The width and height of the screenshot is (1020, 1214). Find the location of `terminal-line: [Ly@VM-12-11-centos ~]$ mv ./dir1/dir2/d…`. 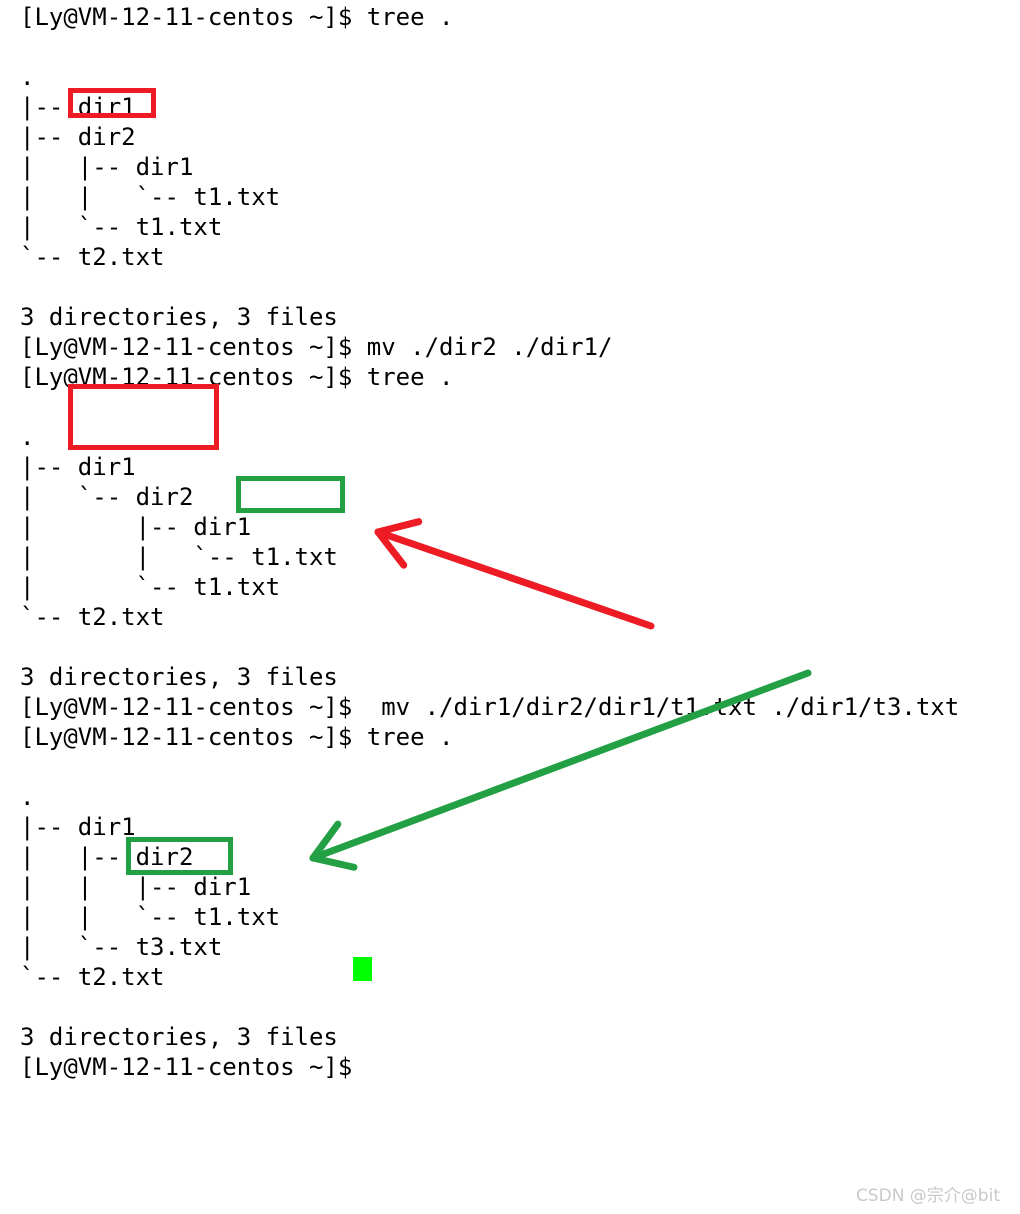

terminal-line: [Ly@VM-12-11-centos ~]$ mv ./dir1/dir2/d… is located at coordinates (490, 707).